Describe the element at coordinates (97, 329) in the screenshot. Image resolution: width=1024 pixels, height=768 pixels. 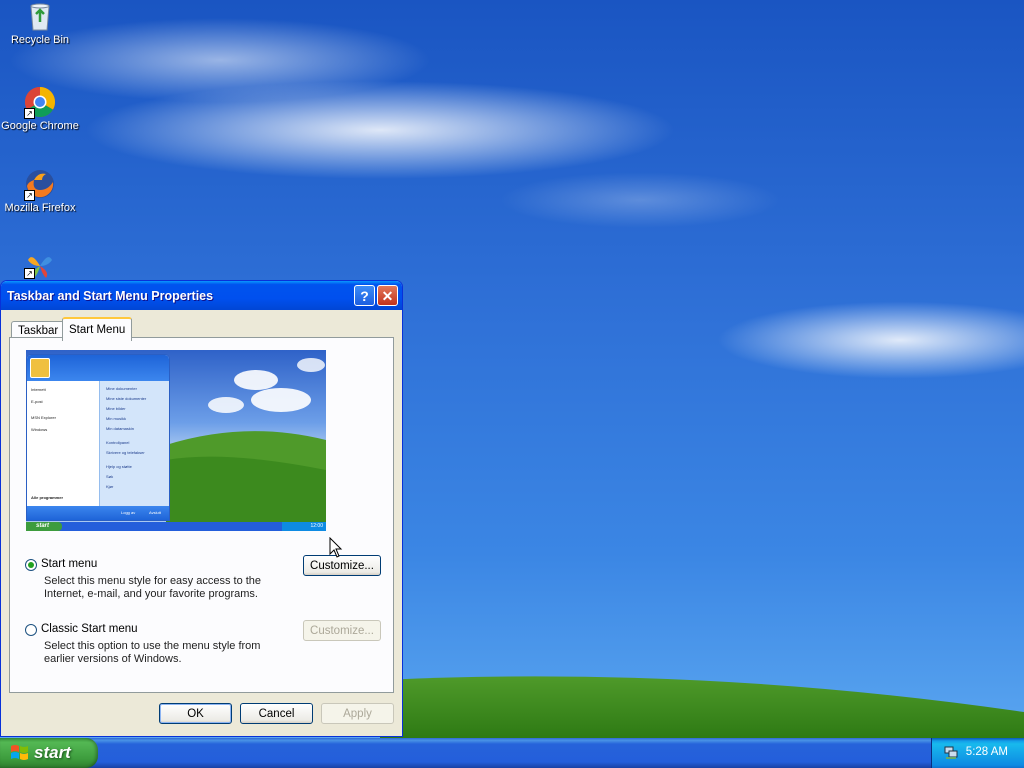
I see `tab-start-menu: Start Menu` at that location.